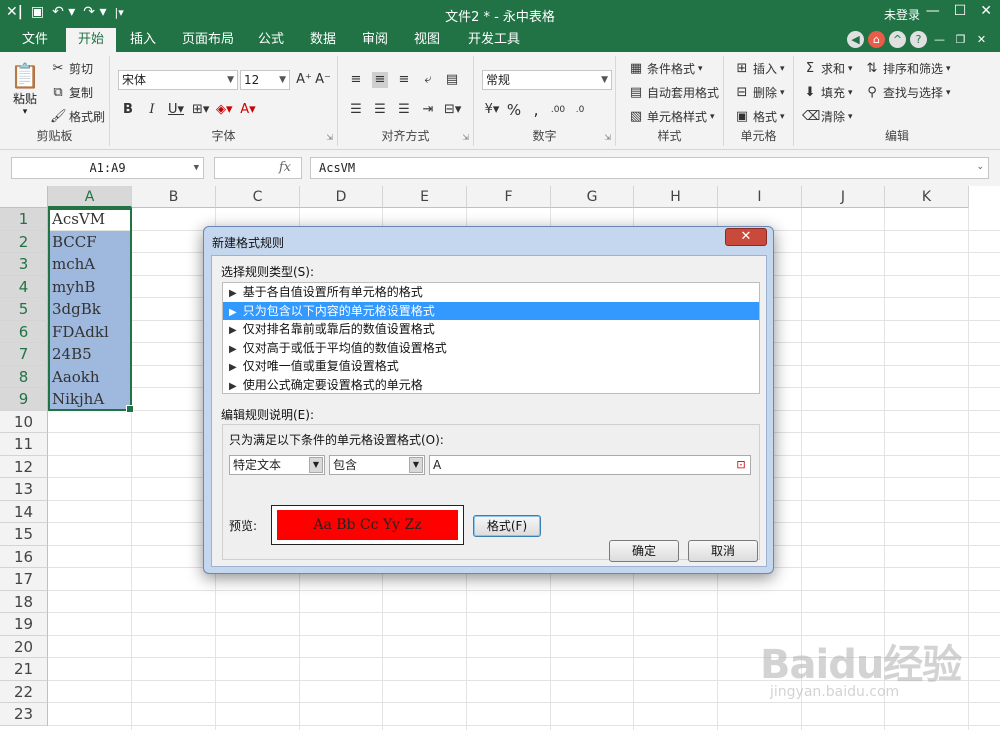  I want to click on rule-type-item: ▶ 基于各自值设置所有单元格的格式, so click(491, 292).